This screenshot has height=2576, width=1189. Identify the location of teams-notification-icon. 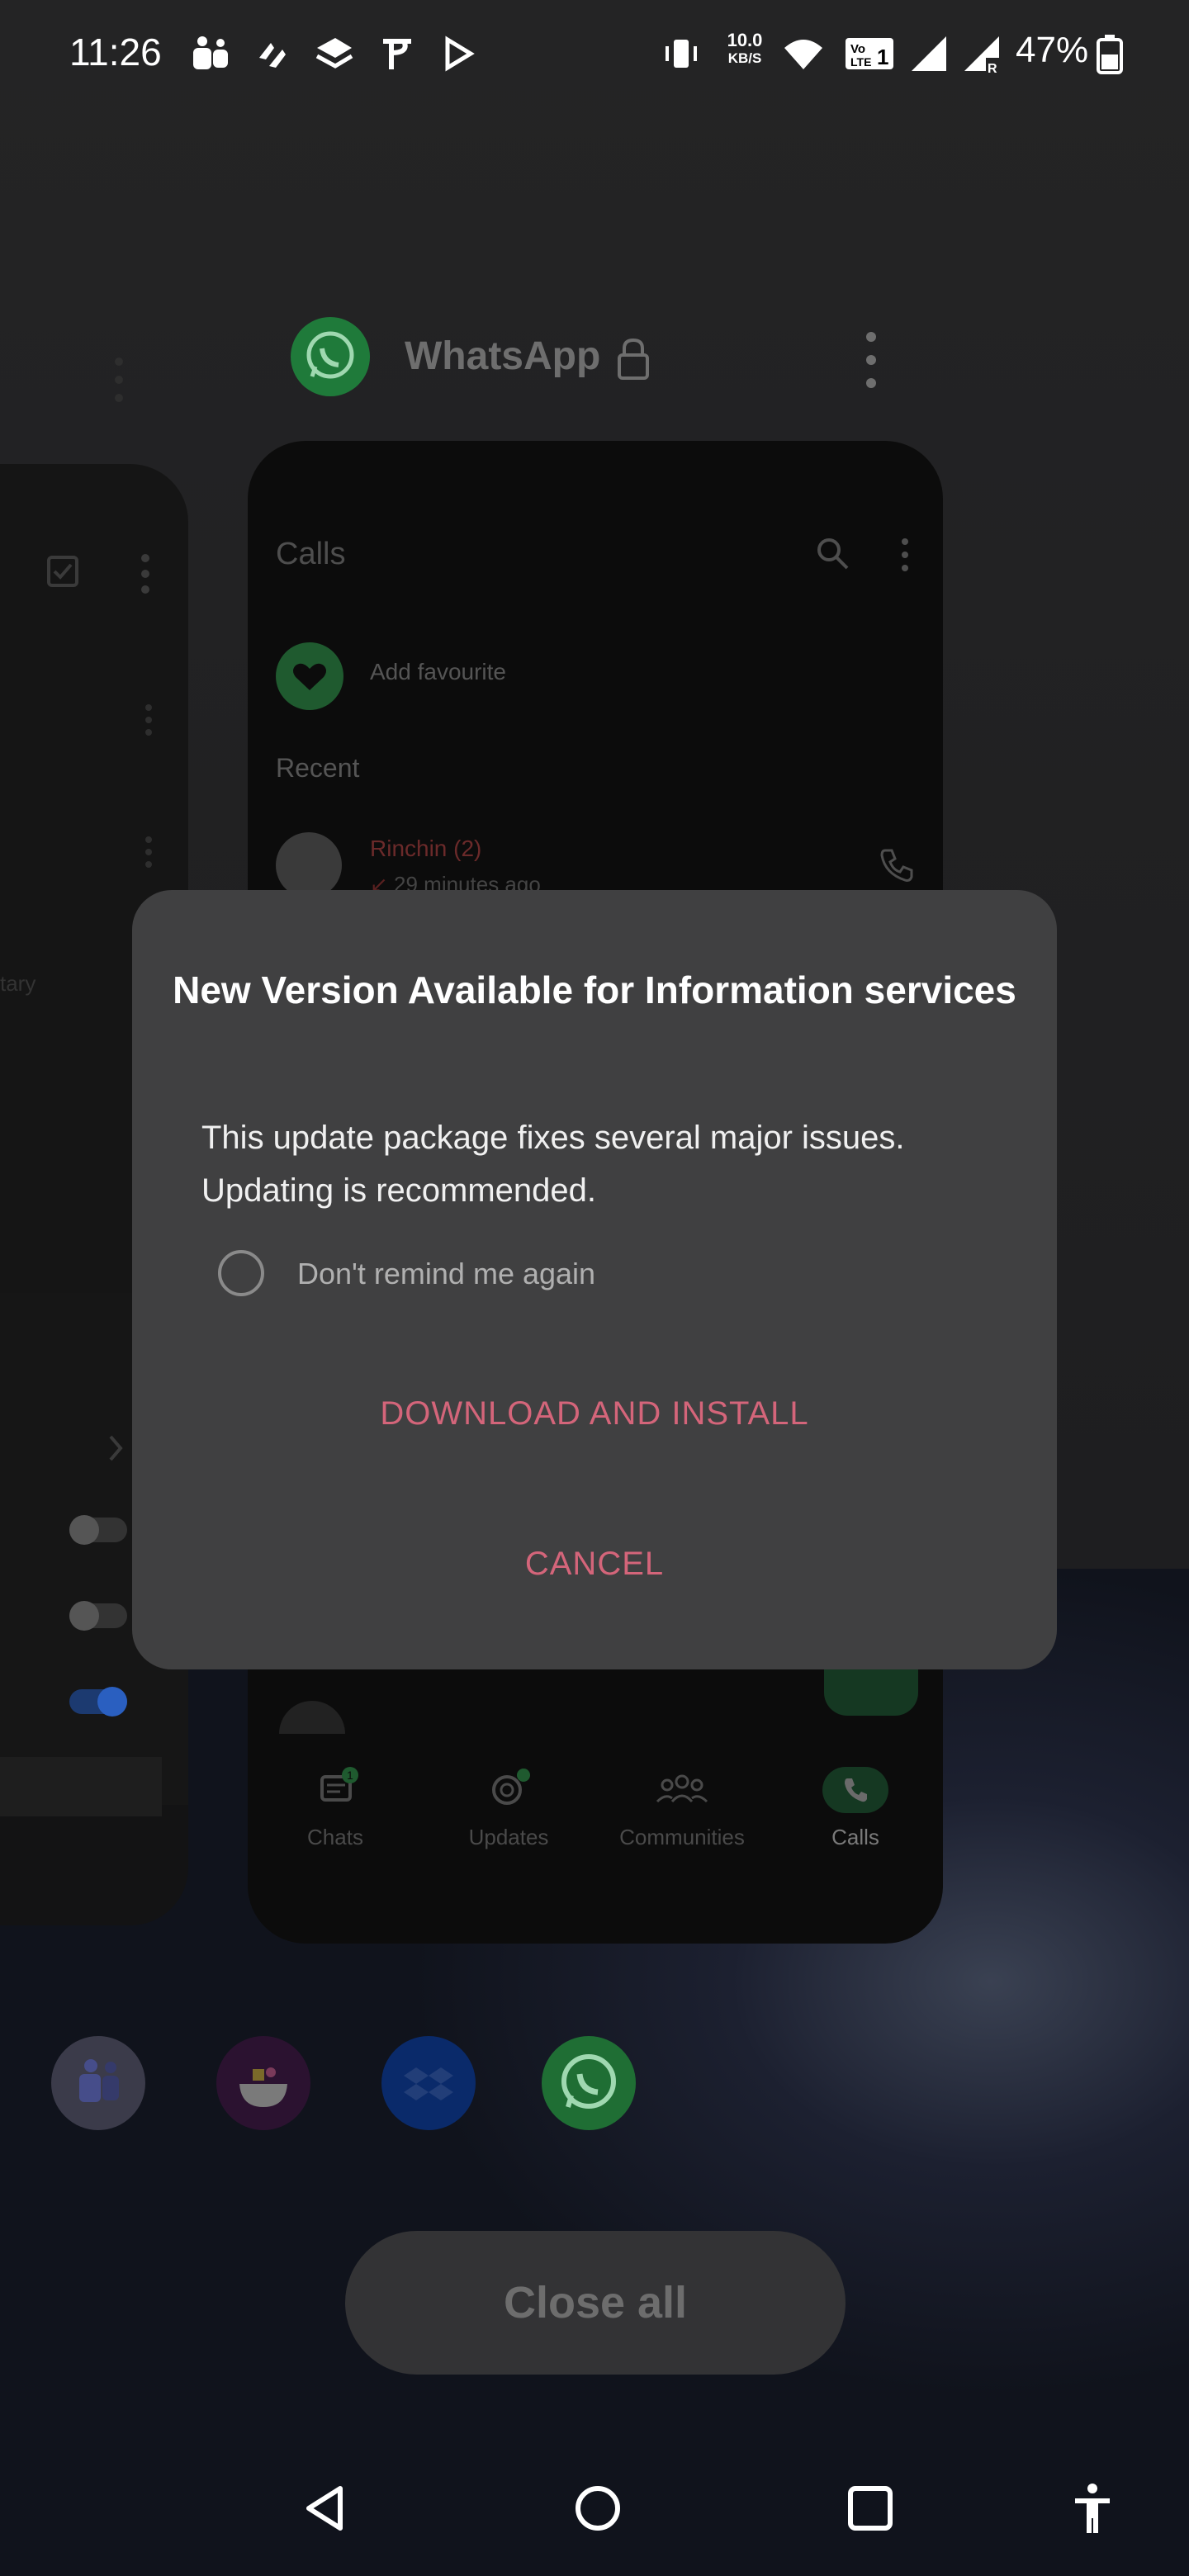
(210, 52).